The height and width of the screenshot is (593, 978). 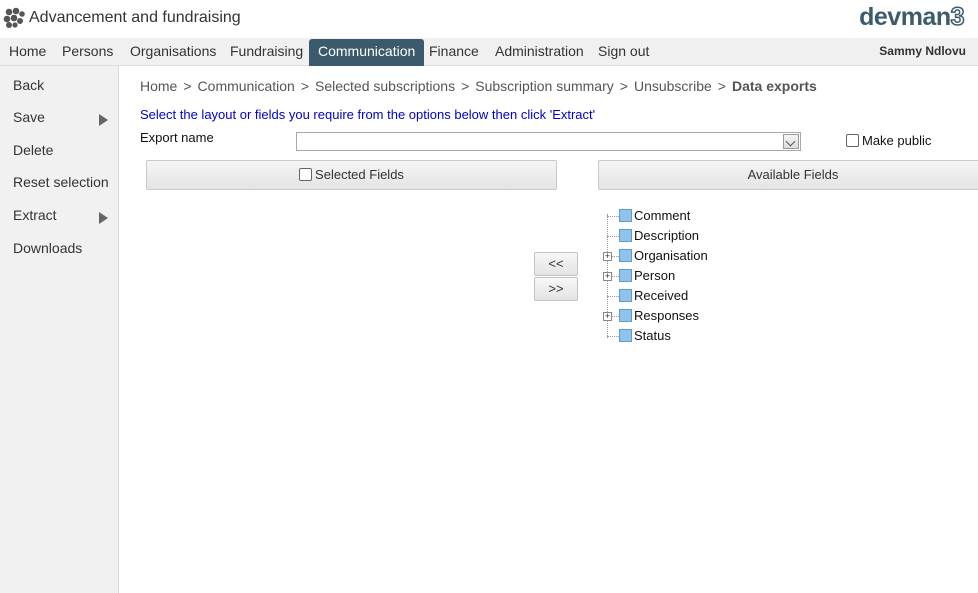 What do you see at coordinates (35, 215) in the screenshot?
I see `sidebar-item-extract: Extract` at bounding box center [35, 215].